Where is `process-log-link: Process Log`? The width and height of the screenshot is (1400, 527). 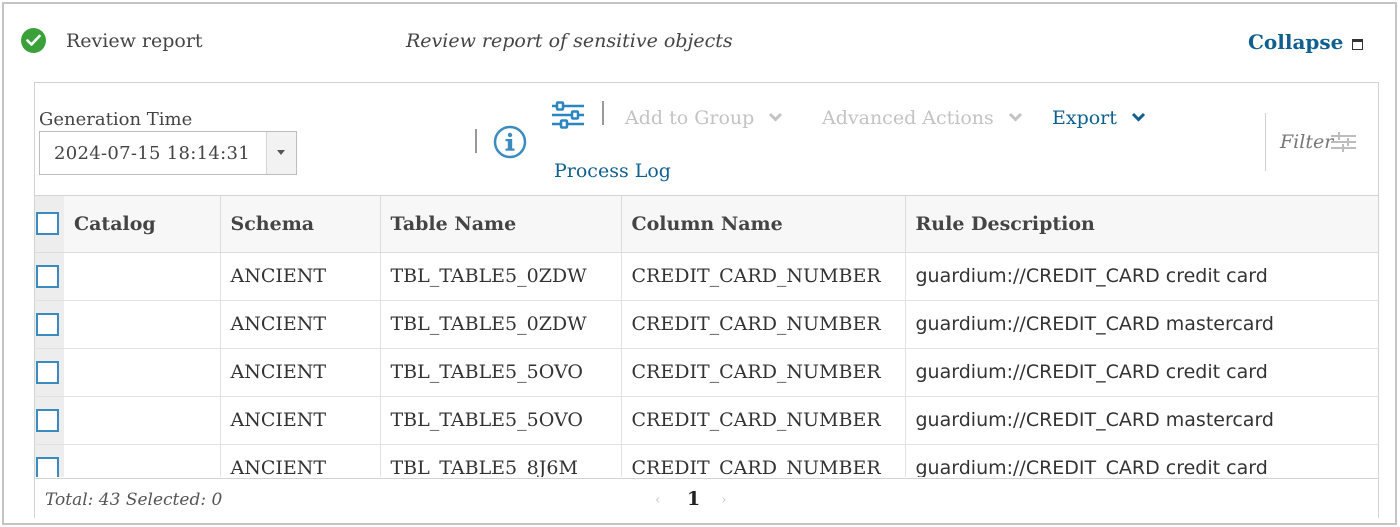 process-log-link: Process Log is located at coordinates (612, 171).